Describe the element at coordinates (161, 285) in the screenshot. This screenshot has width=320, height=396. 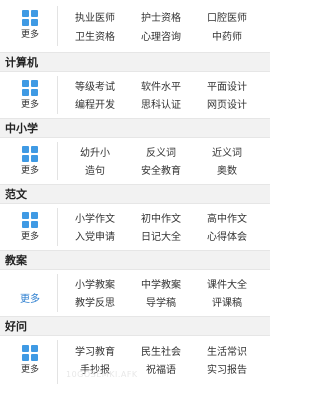
I see `link-item: 中学教案` at that location.